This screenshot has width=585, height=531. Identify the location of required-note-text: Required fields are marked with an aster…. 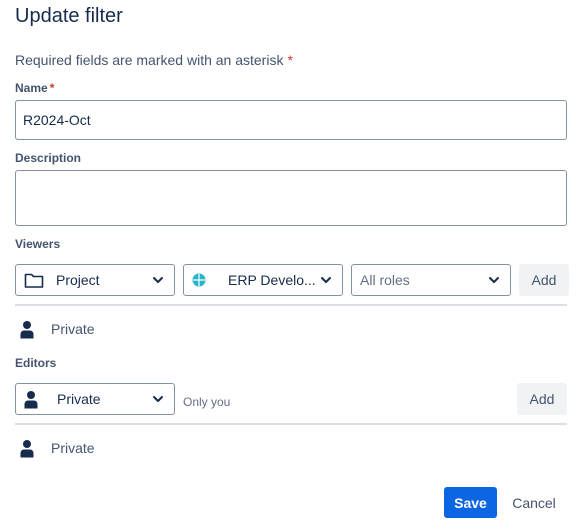
(149, 60).